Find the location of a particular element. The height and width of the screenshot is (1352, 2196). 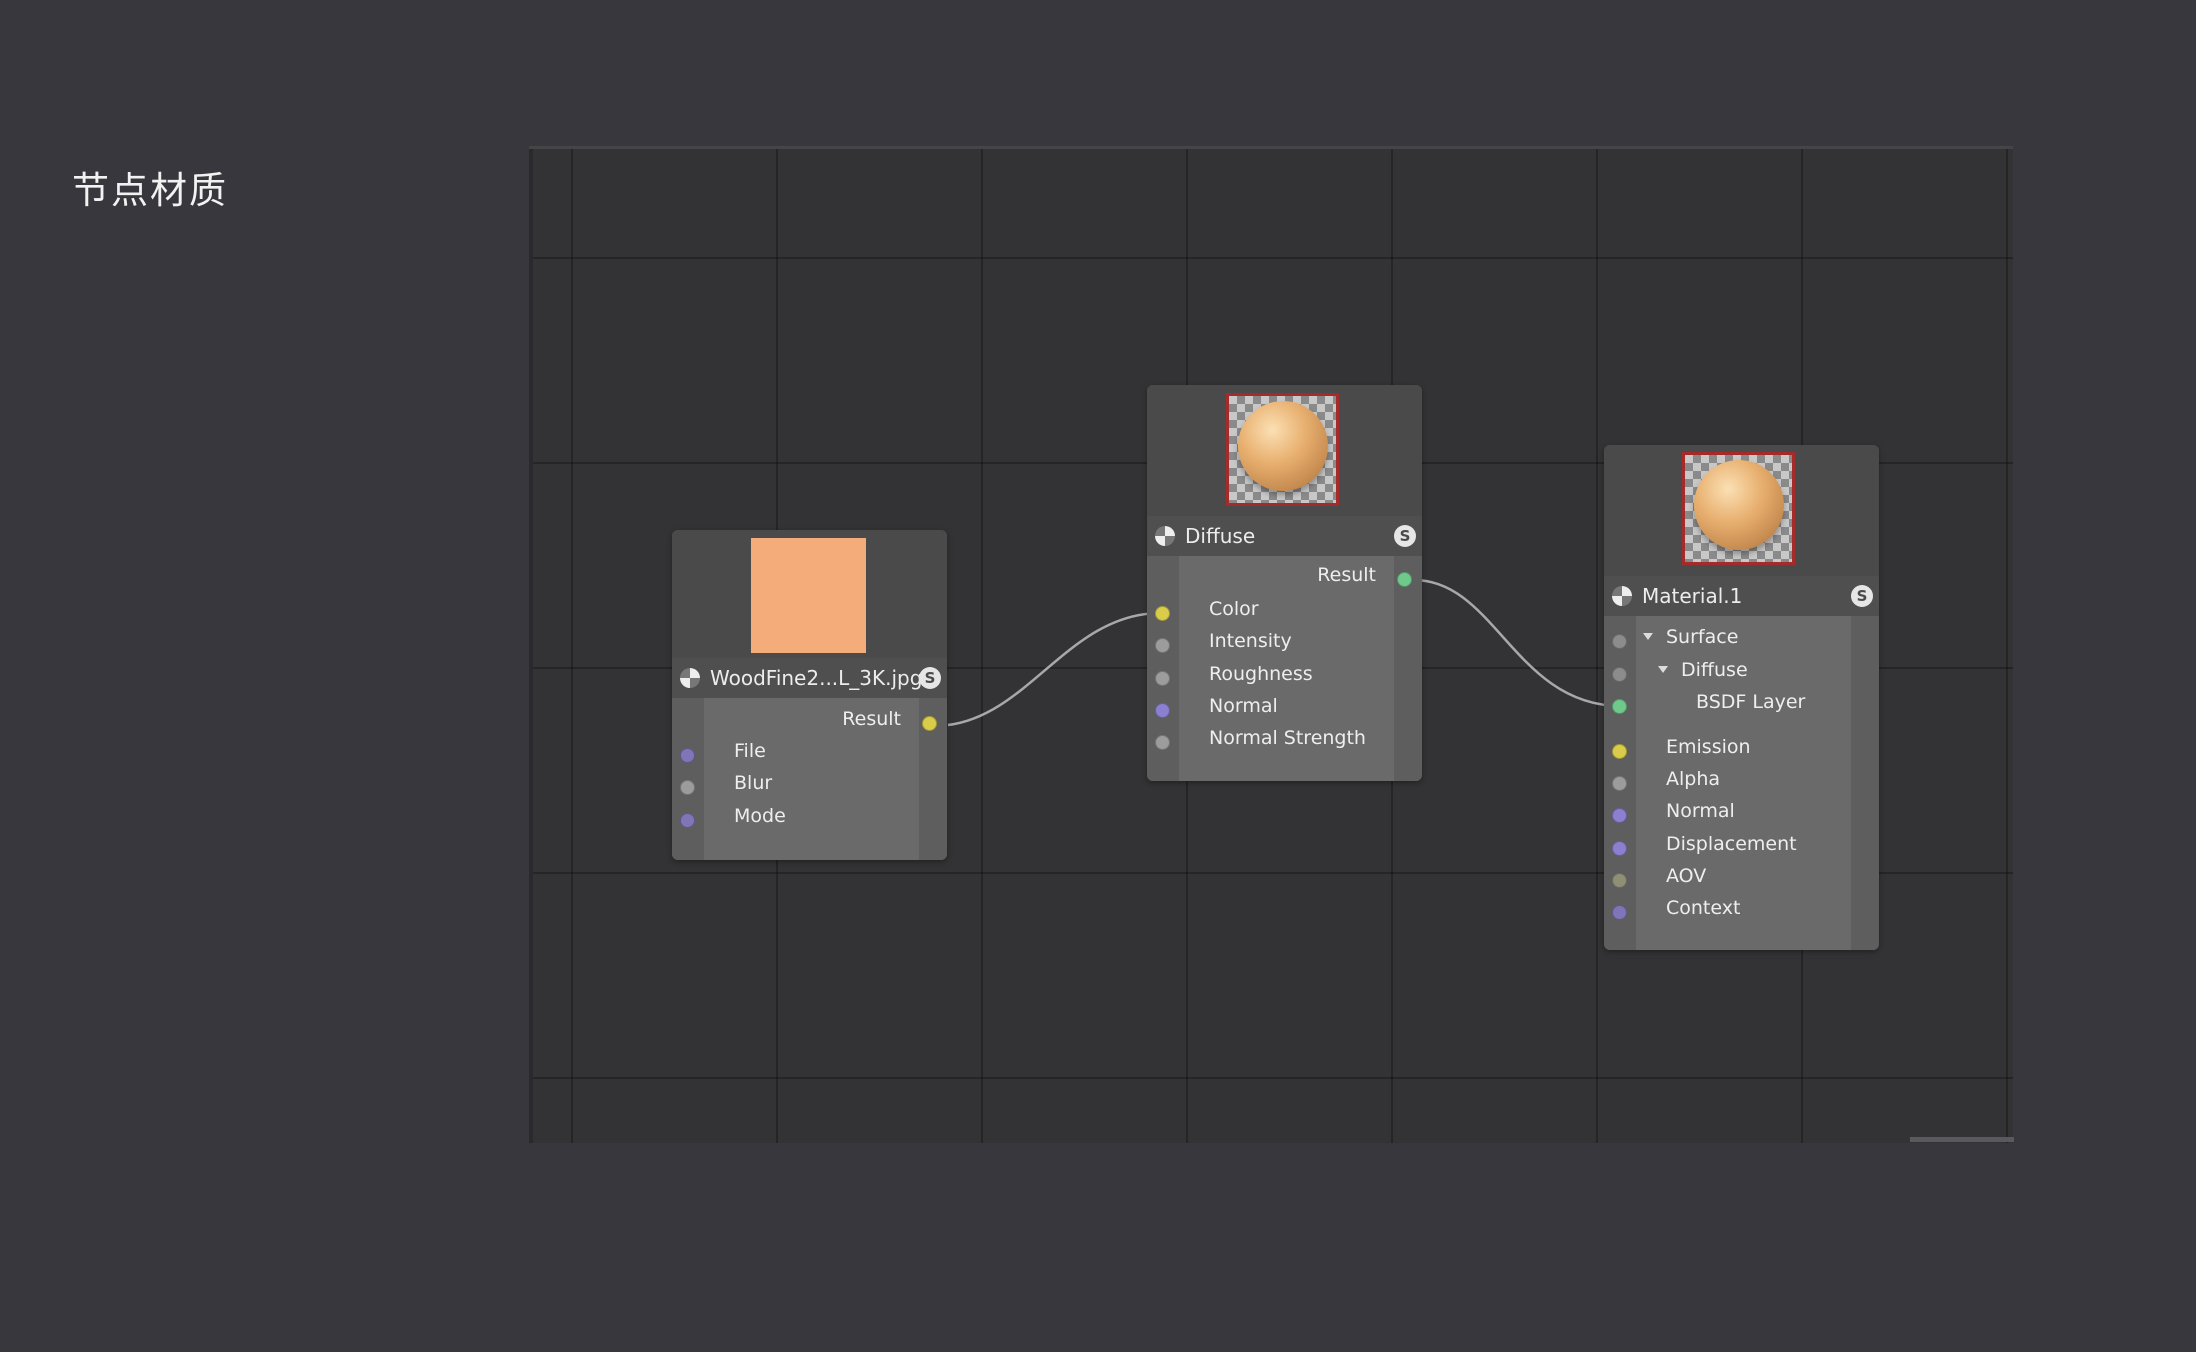

port-label: Emission is located at coordinates (1708, 747).